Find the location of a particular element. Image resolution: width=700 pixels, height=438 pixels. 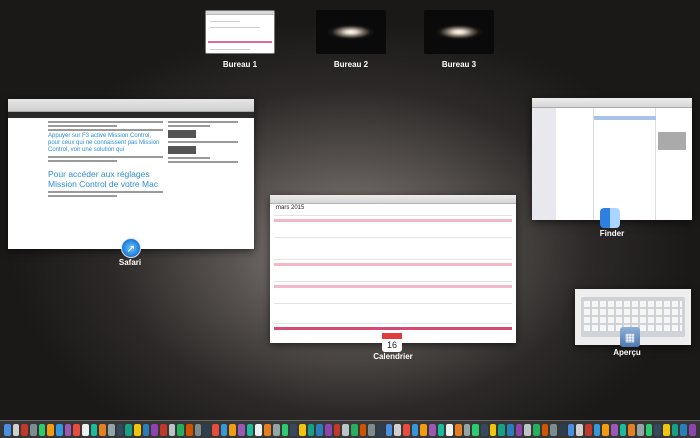

calendar-window: mars 2015 is located at coordinates (393, 269).